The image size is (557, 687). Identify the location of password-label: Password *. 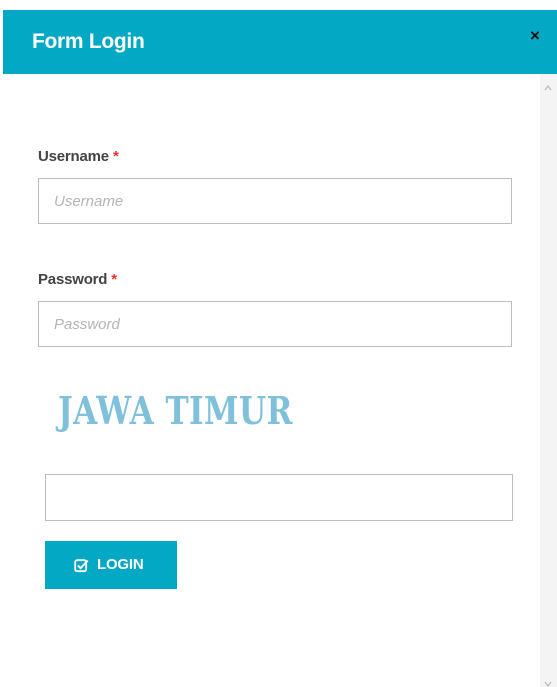
(77, 279).